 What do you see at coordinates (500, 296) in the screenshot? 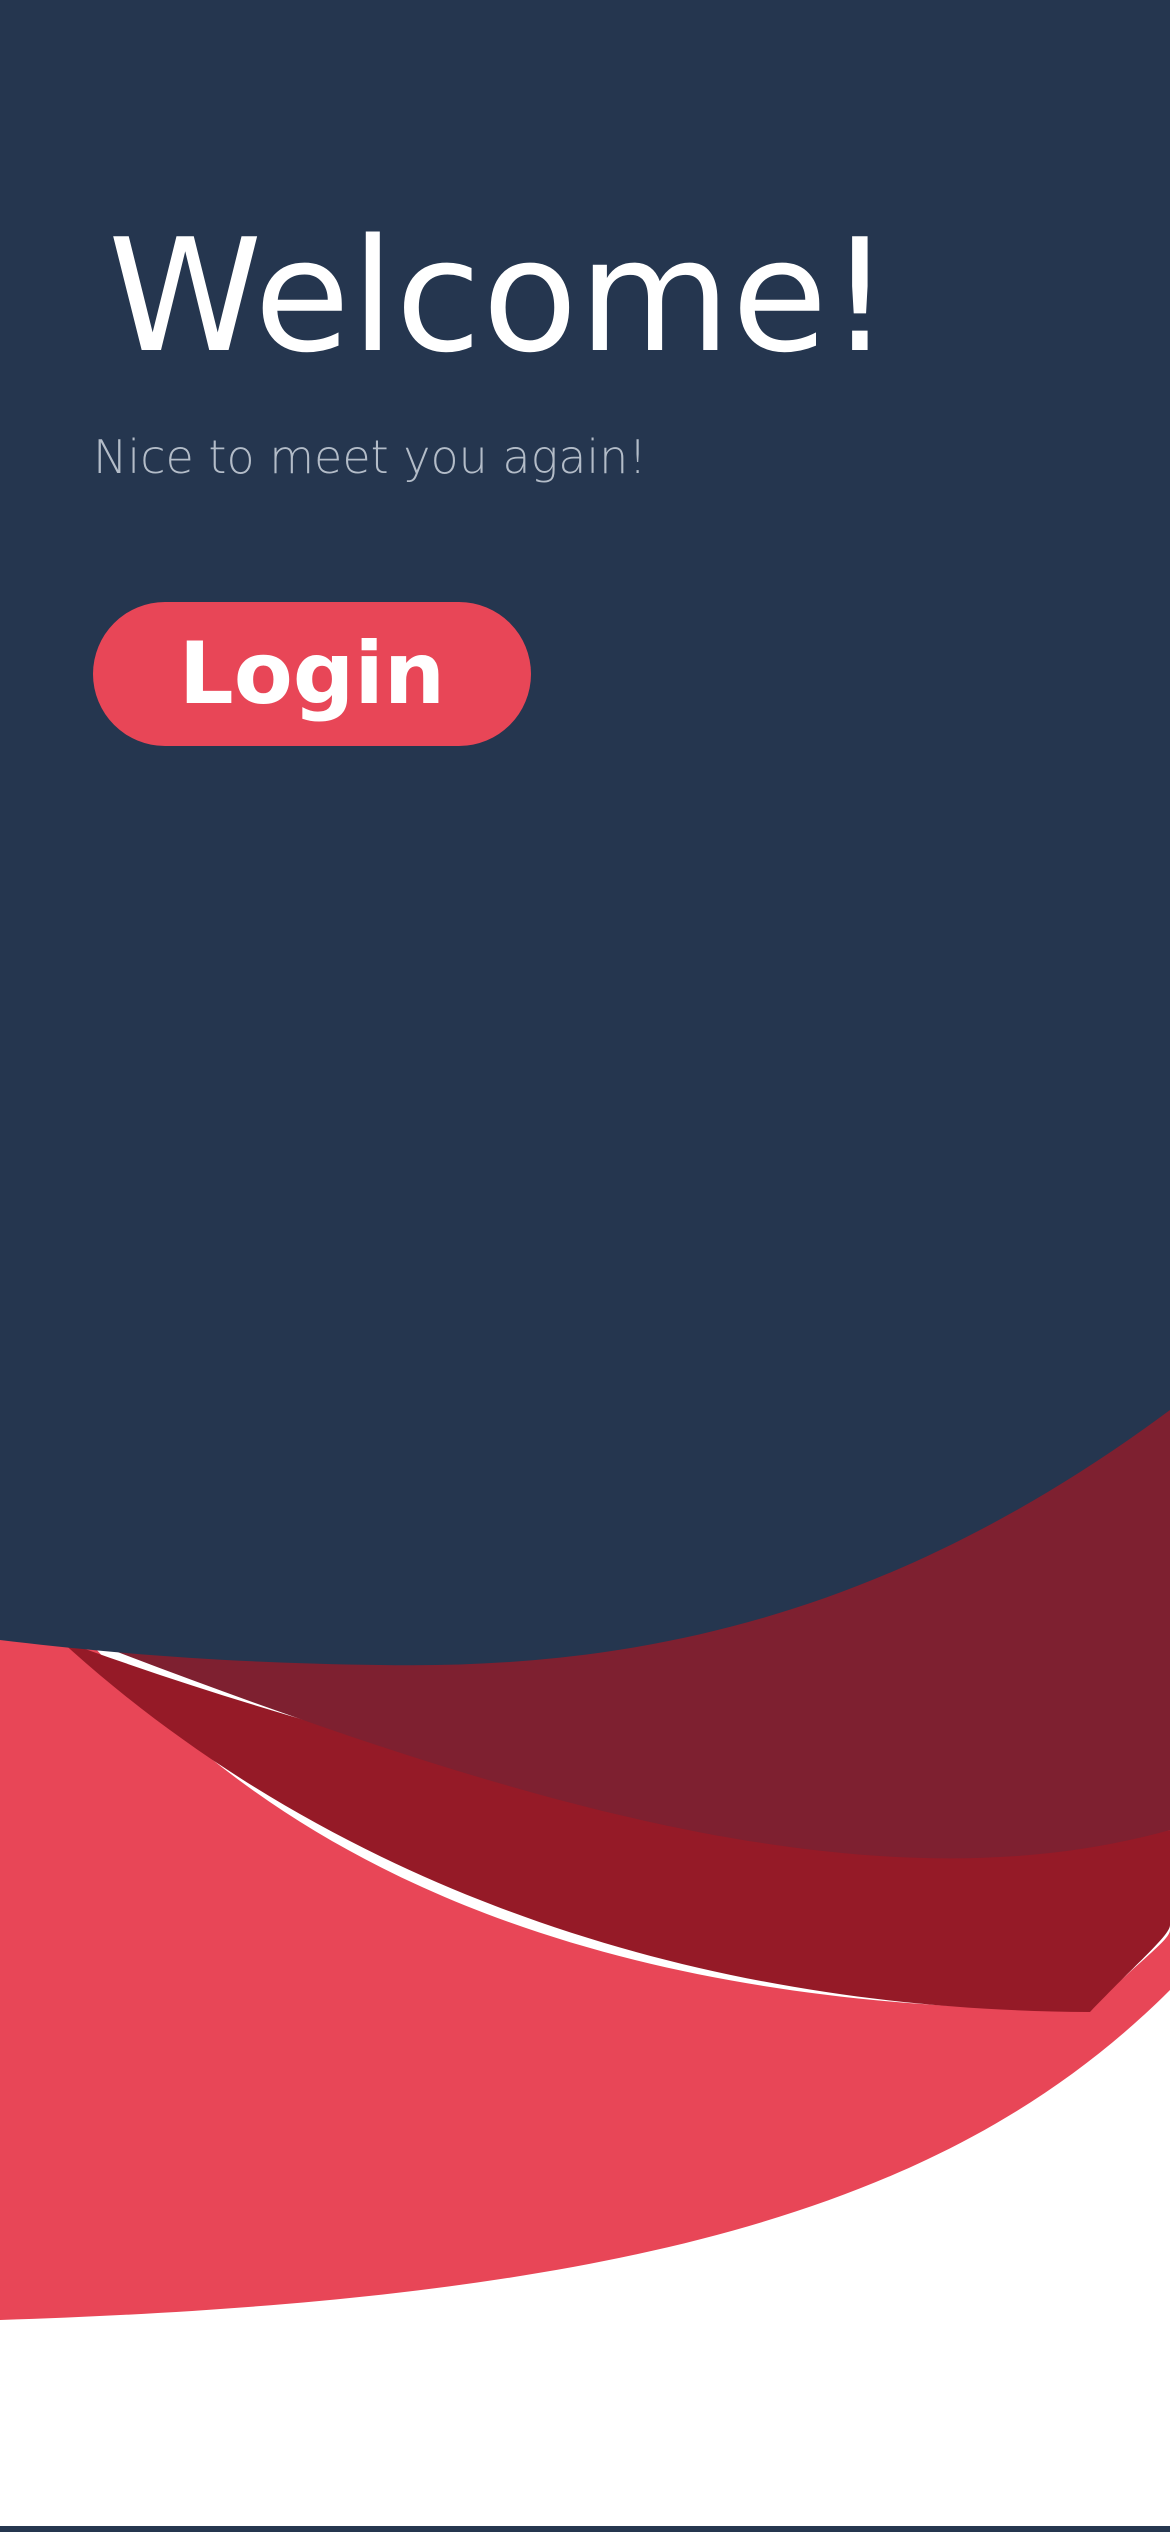
I see `page-title: Welcome!` at bounding box center [500, 296].